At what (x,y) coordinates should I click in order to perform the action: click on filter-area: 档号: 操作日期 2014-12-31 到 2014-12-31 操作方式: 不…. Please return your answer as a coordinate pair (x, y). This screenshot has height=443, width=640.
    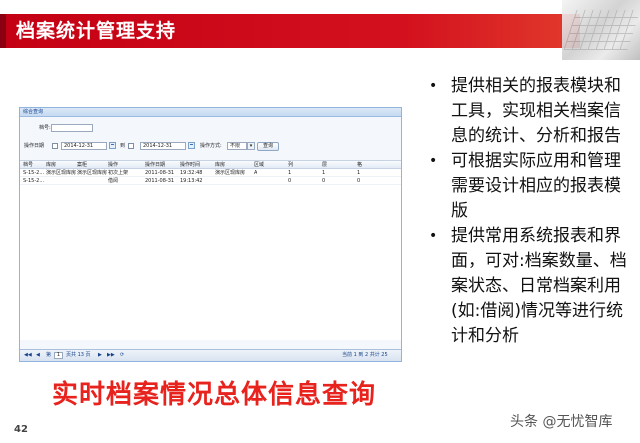
    Looking at the image, I should click on (210, 138).